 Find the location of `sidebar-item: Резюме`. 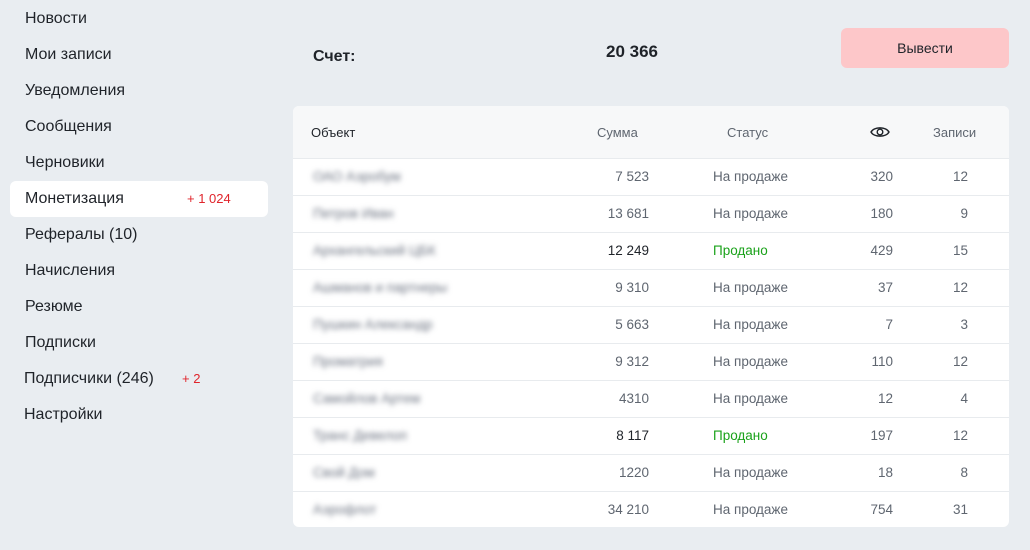

sidebar-item: Резюме is located at coordinates (139, 307).